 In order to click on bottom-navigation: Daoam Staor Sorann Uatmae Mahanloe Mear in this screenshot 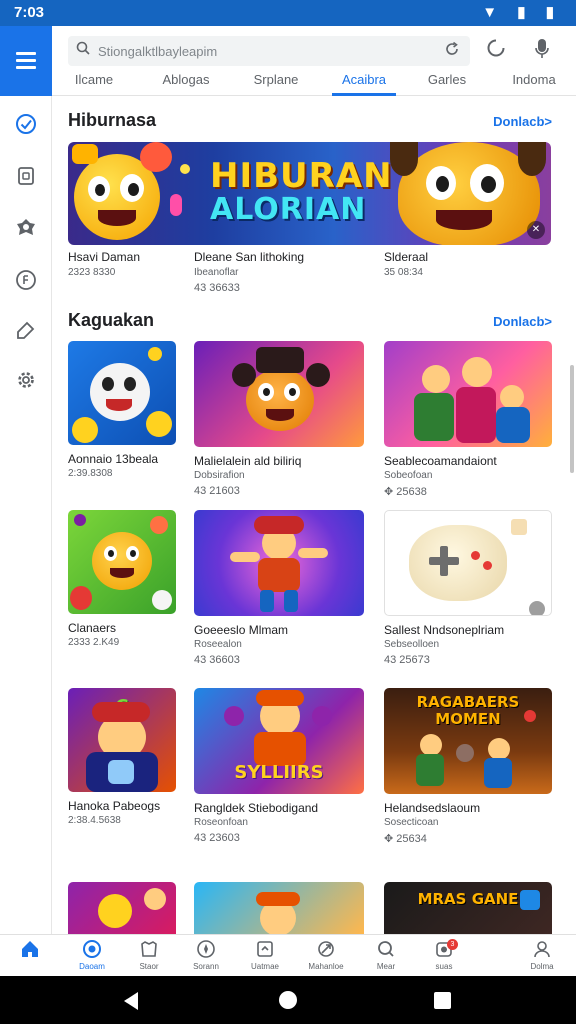, I will do `click(288, 955)`.